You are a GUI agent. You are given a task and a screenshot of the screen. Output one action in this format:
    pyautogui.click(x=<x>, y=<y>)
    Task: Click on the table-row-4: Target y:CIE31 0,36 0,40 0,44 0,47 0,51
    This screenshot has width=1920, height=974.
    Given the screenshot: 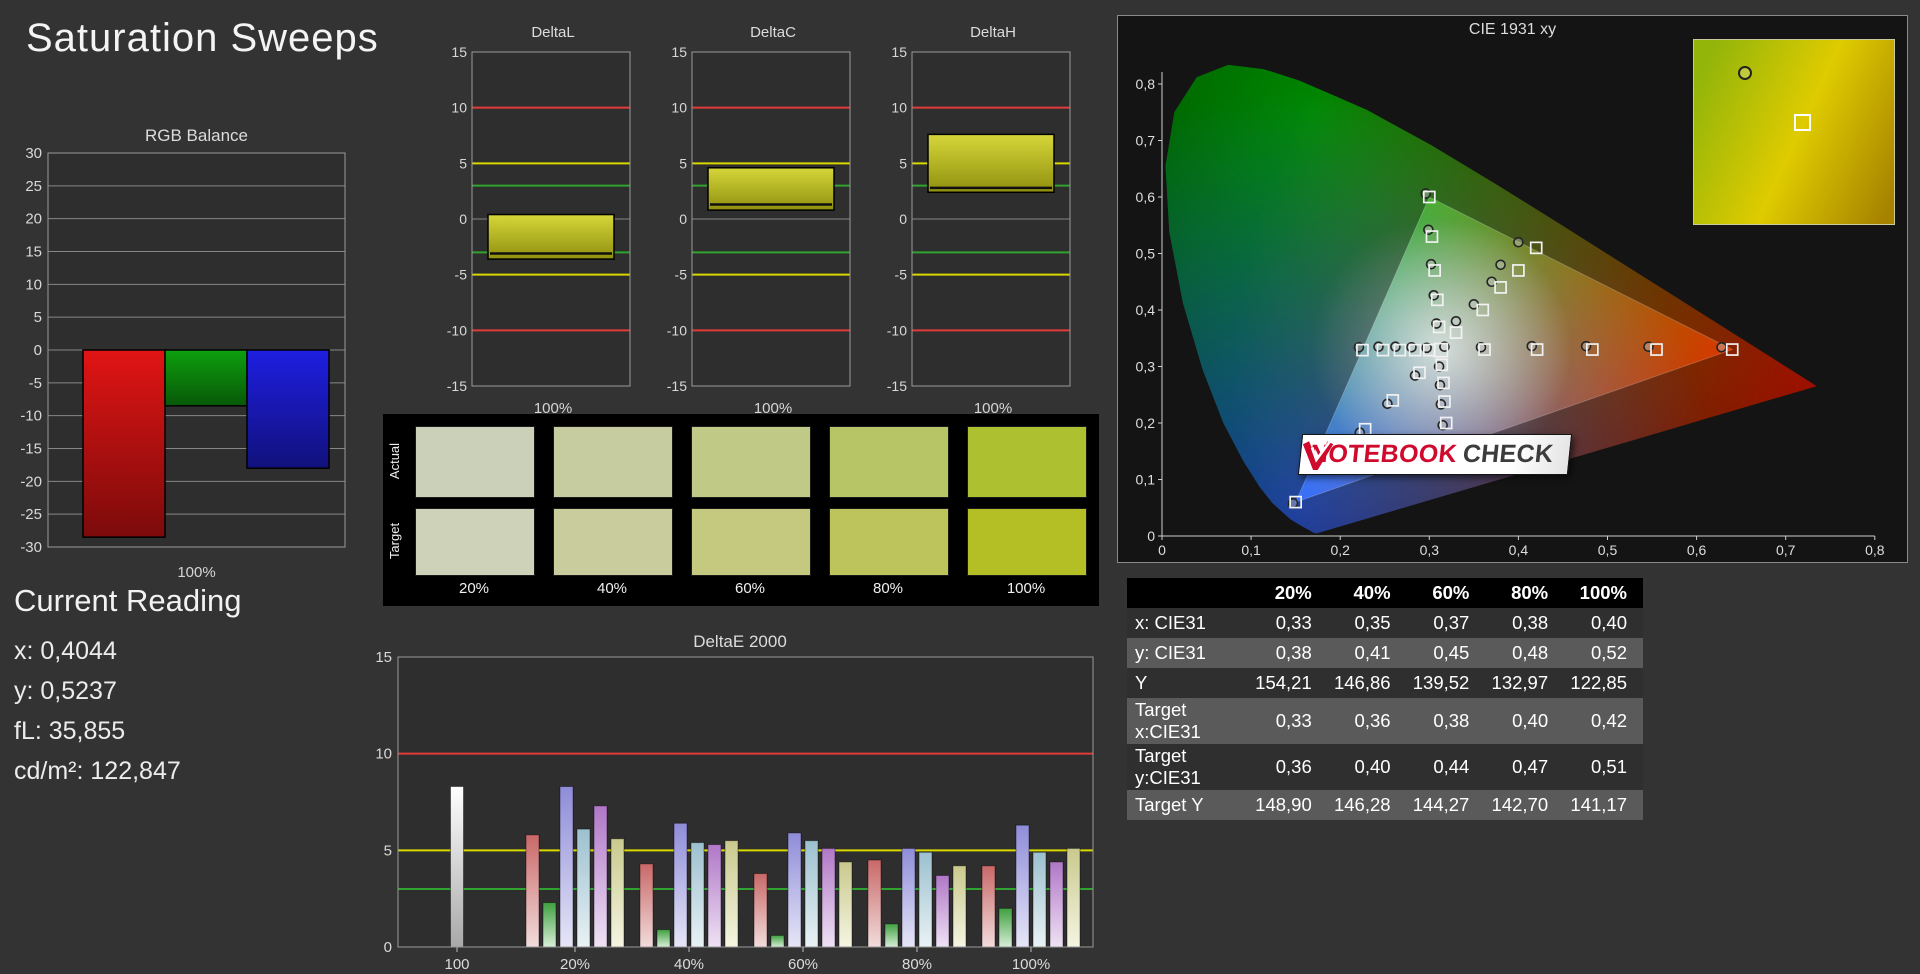 What is the action you would take?
    pyautogui.click(x=1385, y=767)
    